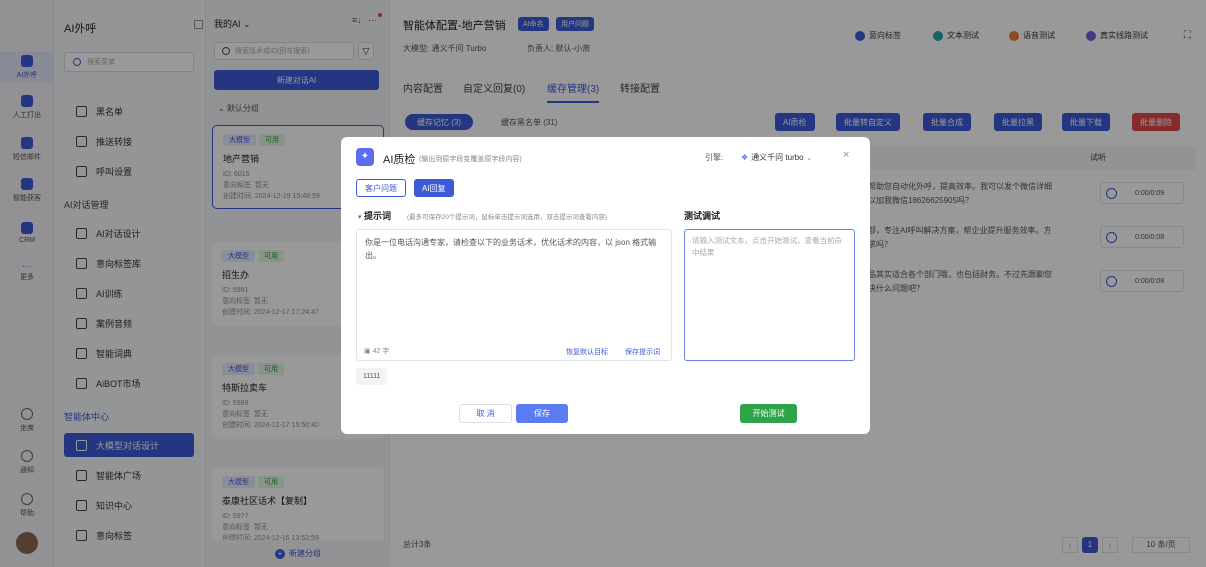 This screenshot has height=567, width=1206. Describe the element at coordinates (587, 352) in the screenshot. I see `restore-default-link: 恢复默认目标` at that location.